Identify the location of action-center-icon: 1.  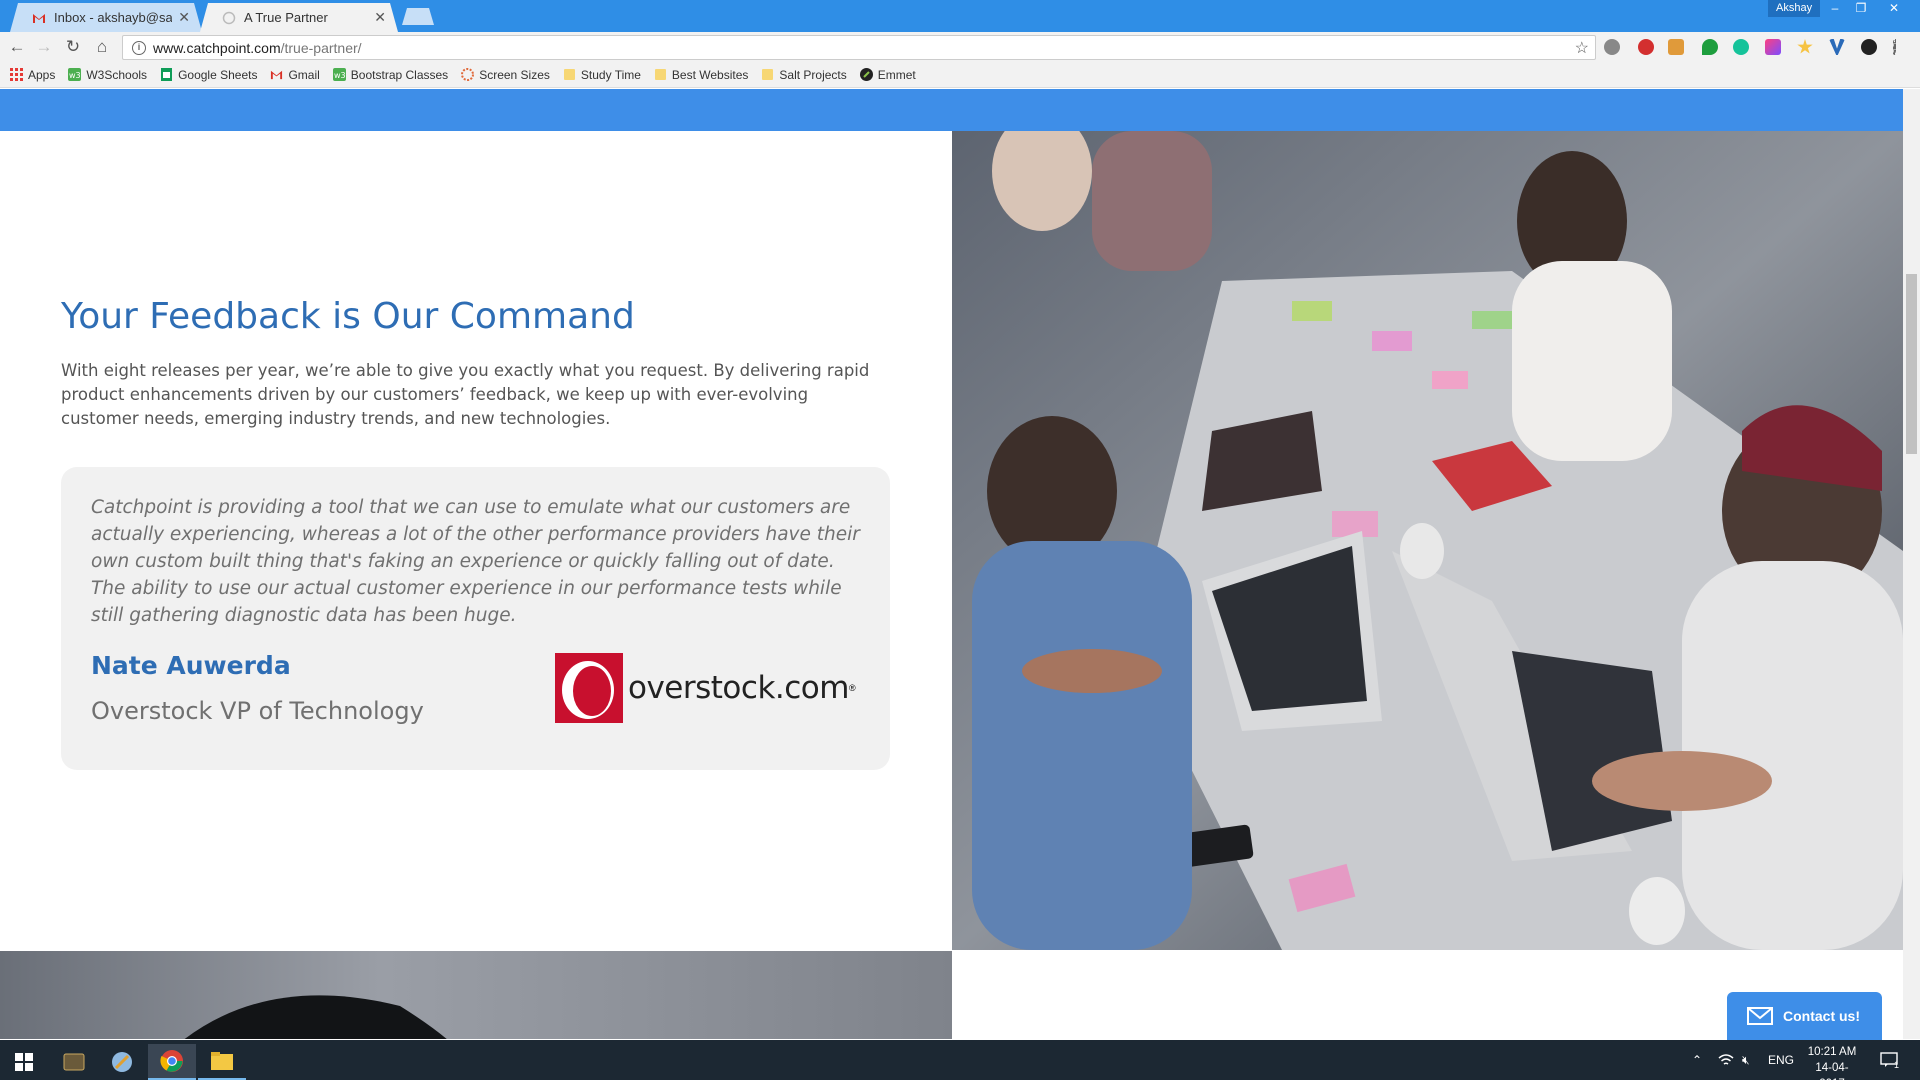
(1889, 1060).